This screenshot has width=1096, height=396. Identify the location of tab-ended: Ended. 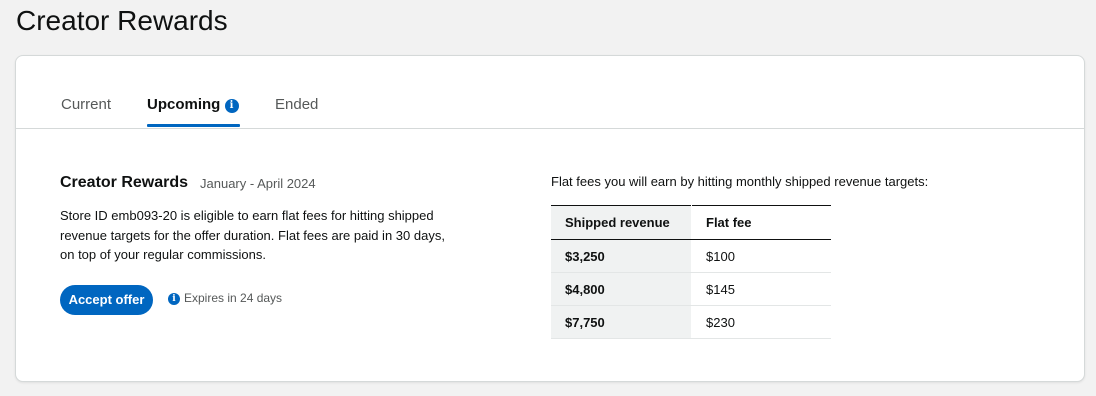
(296, 105).